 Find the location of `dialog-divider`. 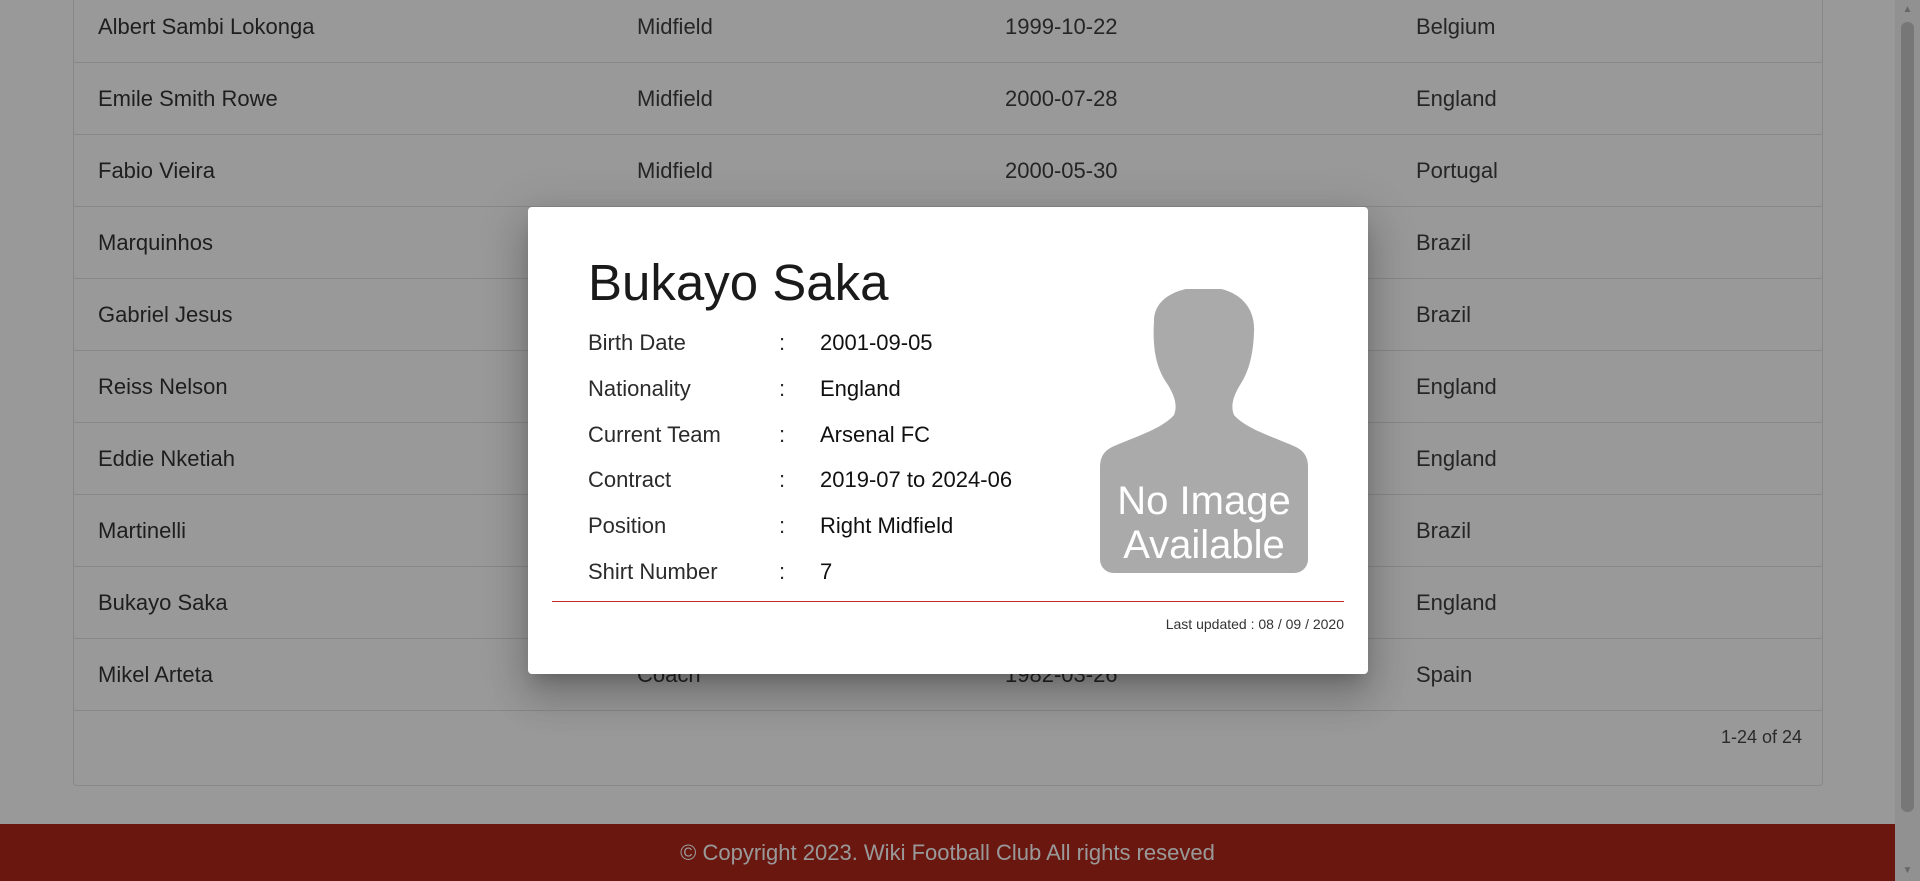

dialog-divider is located at coordinates (948, 601).